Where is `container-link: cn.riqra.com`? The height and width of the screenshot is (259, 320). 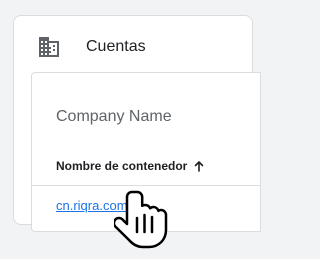 container-link: cn.riqra.com is located at coordinates (92, 206).